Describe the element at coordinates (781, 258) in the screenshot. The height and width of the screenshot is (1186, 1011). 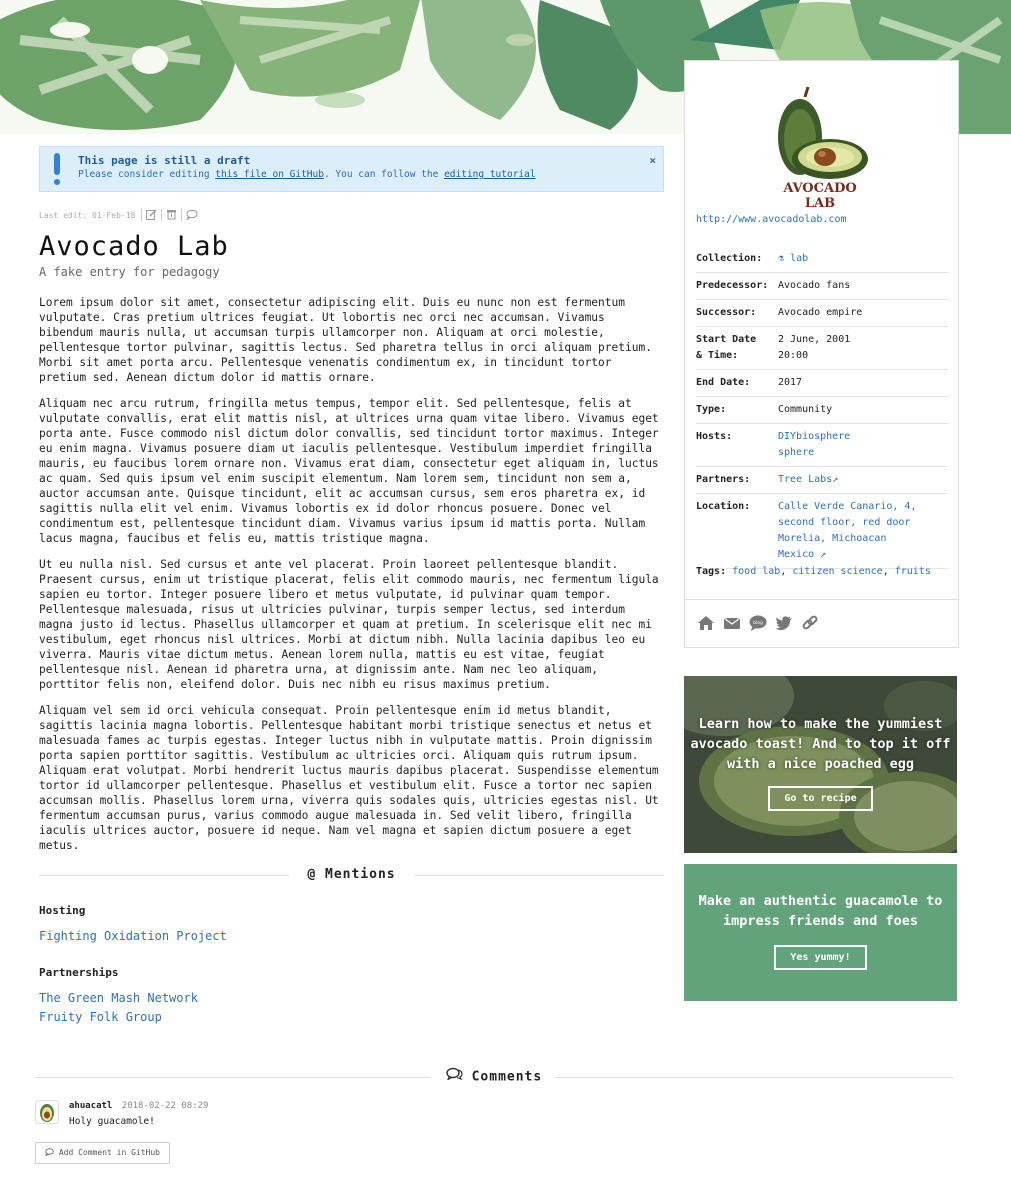
I see `flask-icon: ⚗` at that location.